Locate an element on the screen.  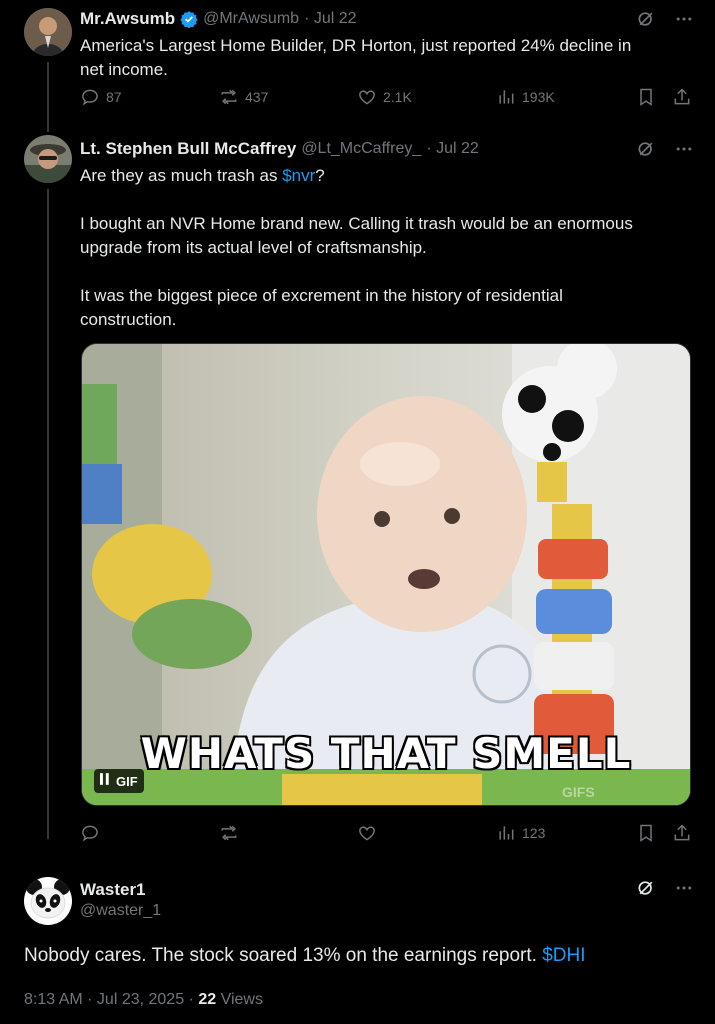
tweet-text-line: net income. is located at coordinates (124, 69).